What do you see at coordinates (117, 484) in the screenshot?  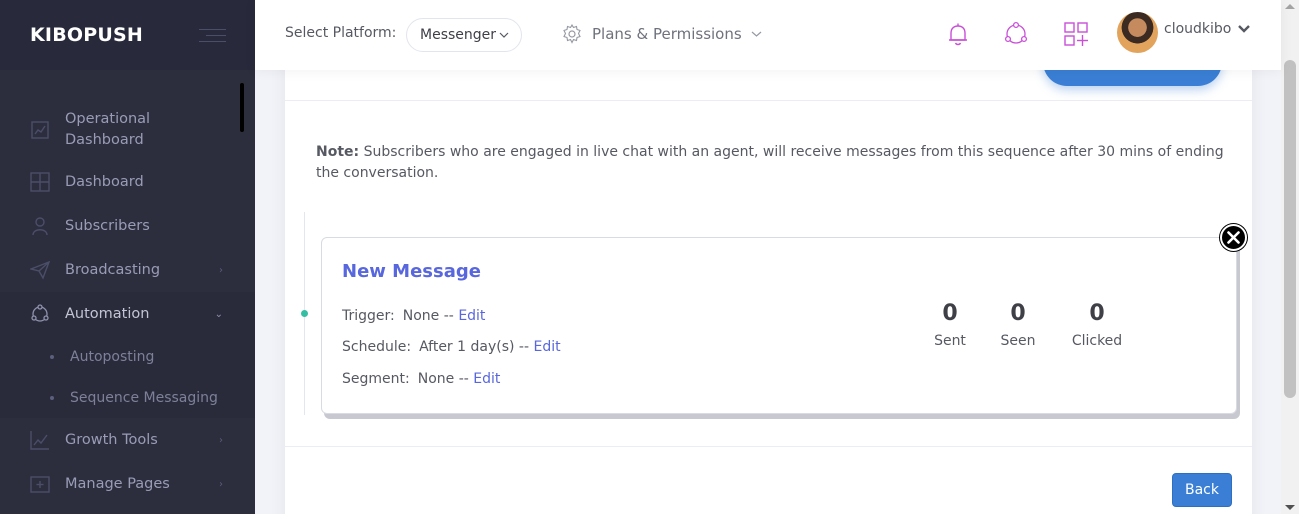 I see `sidebar-item-label: Manage Pages` at bounding box center [117, 484].